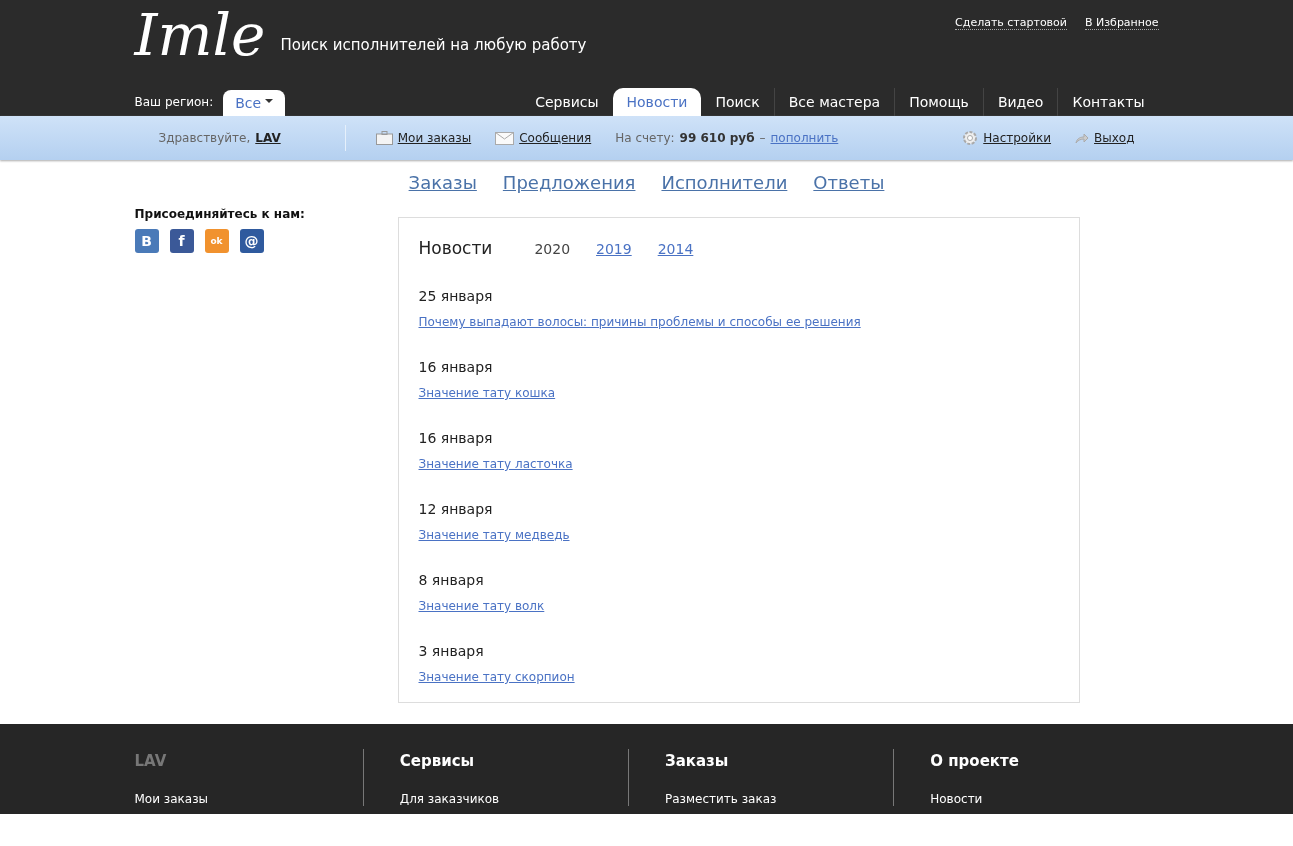  Describe the element at coordinates (1017, 138) in the screenshot. I see `settings-link: Настройки` at that location.